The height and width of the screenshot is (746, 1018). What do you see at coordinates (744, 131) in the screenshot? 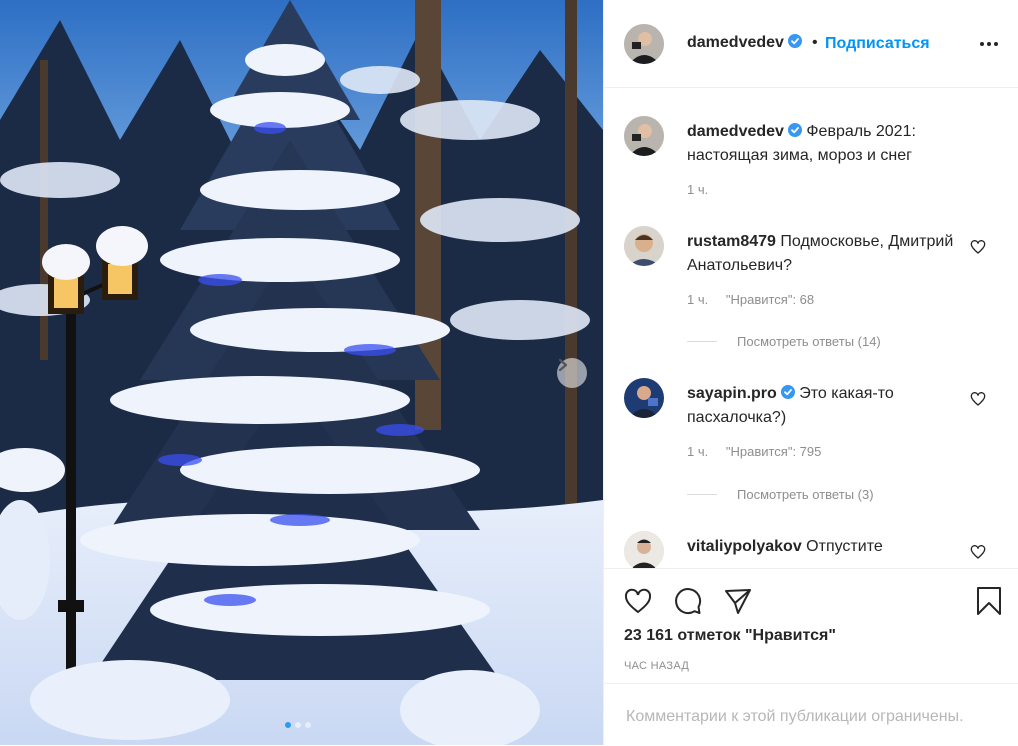
I see `caption-username: damedvedev` at bounding box center [744, 131].